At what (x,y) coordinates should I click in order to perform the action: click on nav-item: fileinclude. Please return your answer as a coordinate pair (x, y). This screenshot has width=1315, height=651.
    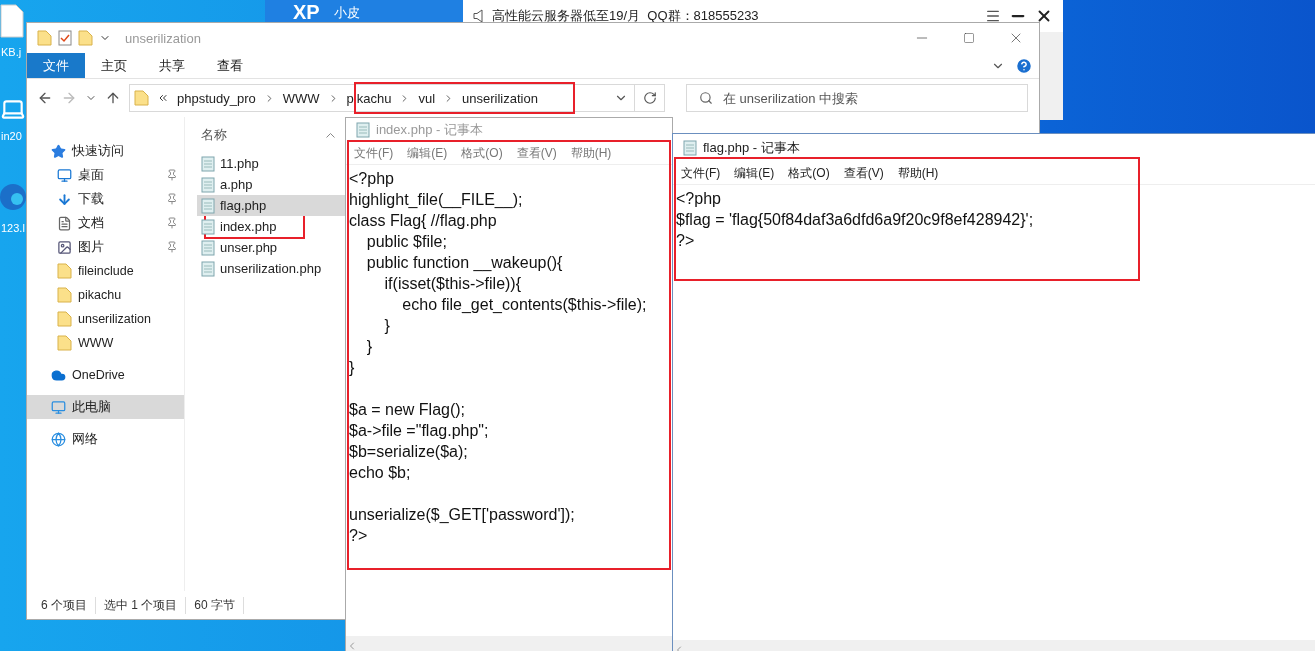
    Looking at the image, I should click on (105, 271).